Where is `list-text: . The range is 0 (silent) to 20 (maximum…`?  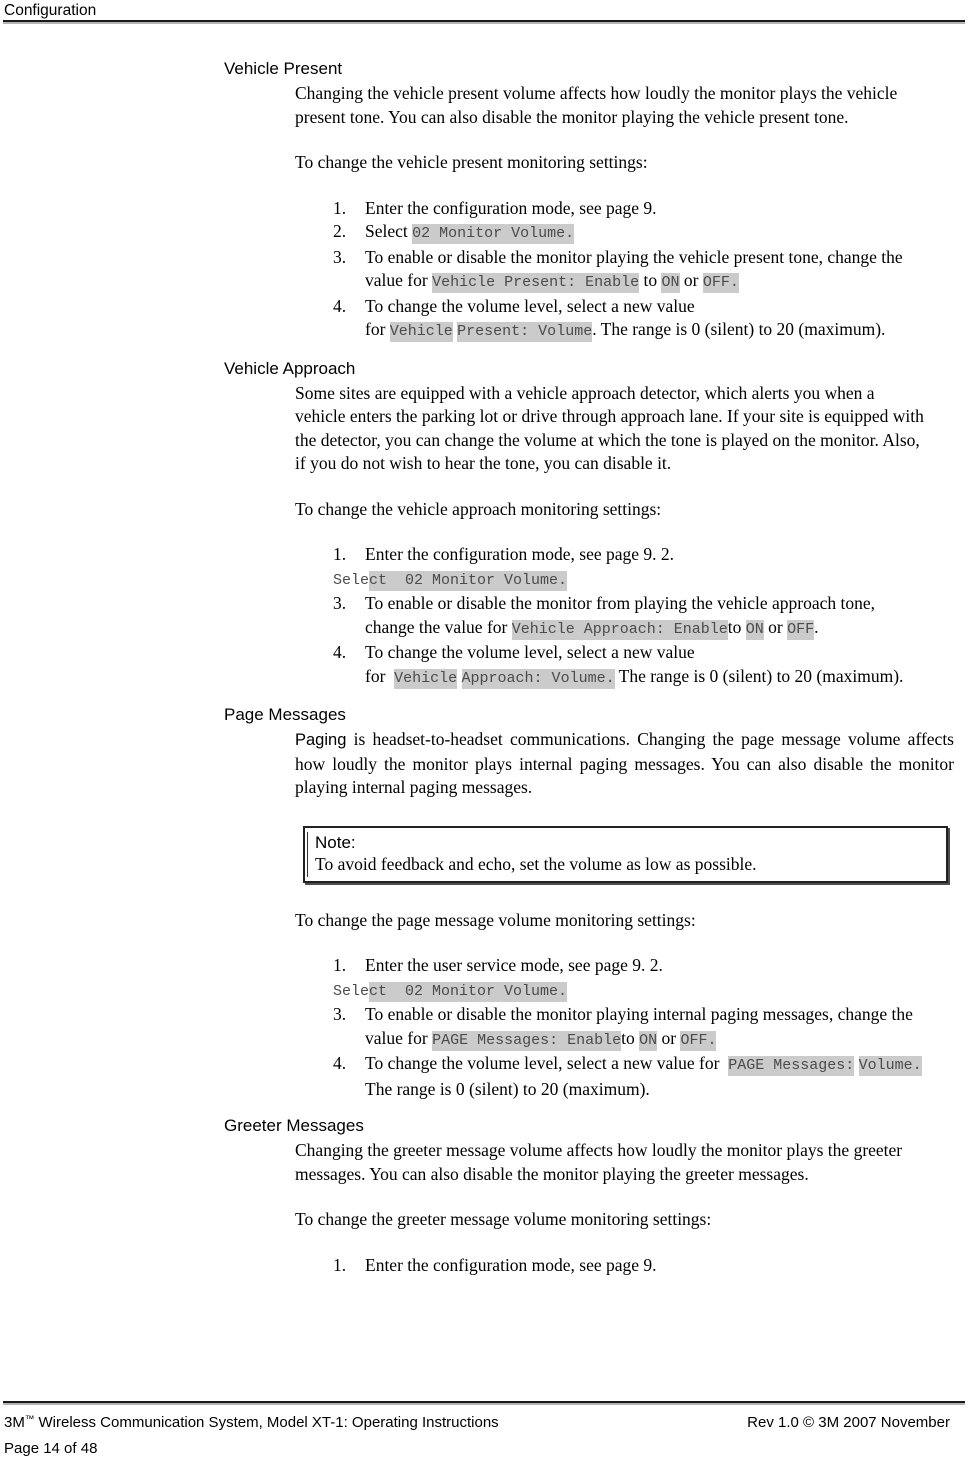
list-text: . The range is 0 (silent) to 20 (maximum… is located at coordinates (739, 329).